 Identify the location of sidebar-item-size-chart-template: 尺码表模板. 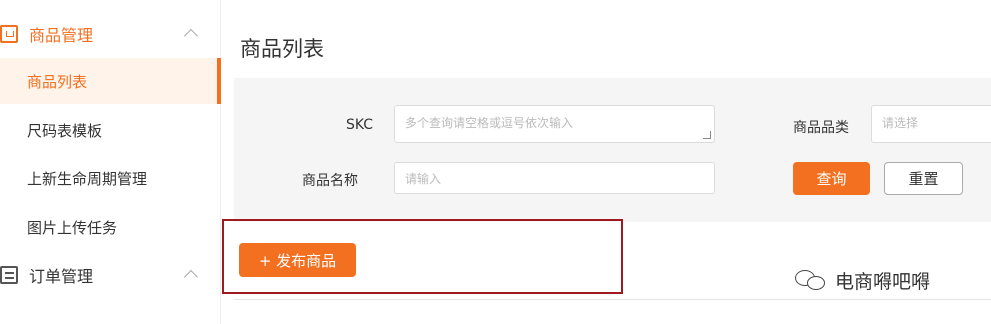
(110, 130).